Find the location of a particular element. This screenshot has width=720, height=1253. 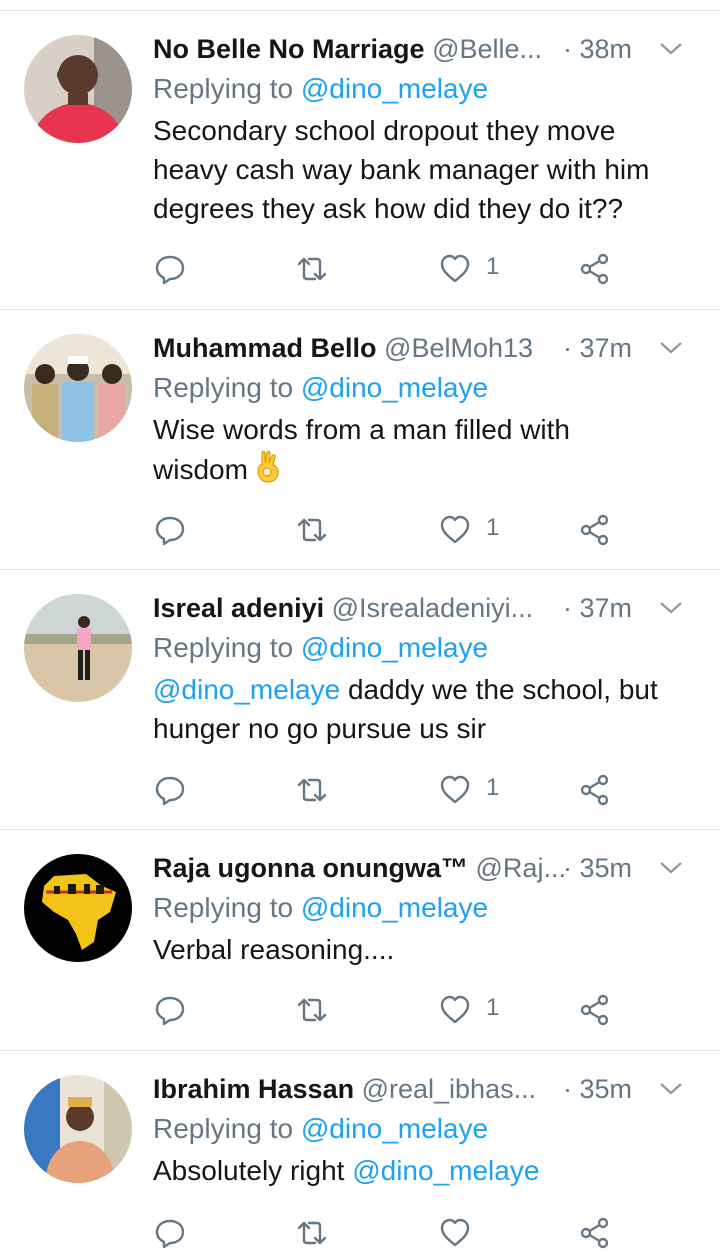

display-name: Ibrahim Hassan is located at coordinates (253, 1089).